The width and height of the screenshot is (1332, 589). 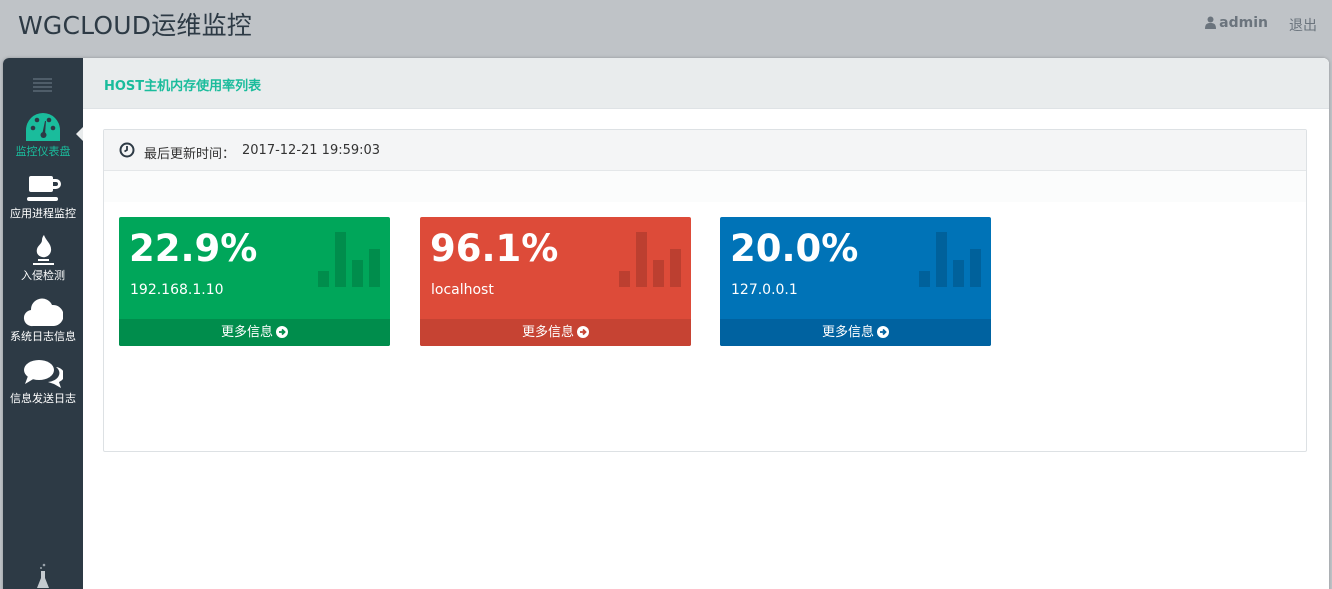 What do you see at coordinates (183, 86) in the screenshot?
I see `page-title: HOST主机内存使用率列表` at bounding box center [183, 86].